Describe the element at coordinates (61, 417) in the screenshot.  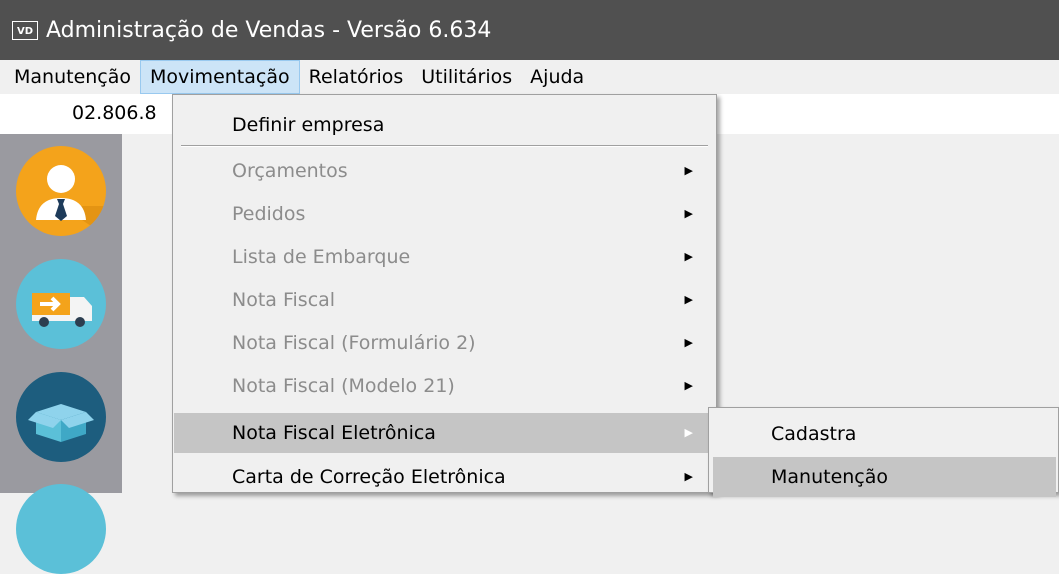
I see `open-box-icon` at that location.